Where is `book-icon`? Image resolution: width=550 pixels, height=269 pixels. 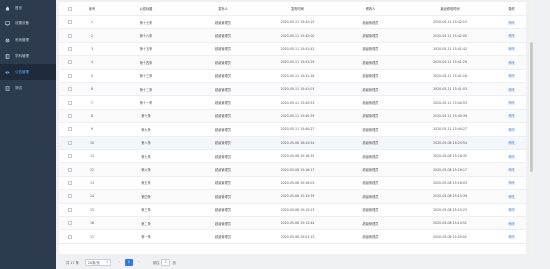 book-icon is located at coordinates (7, 56).